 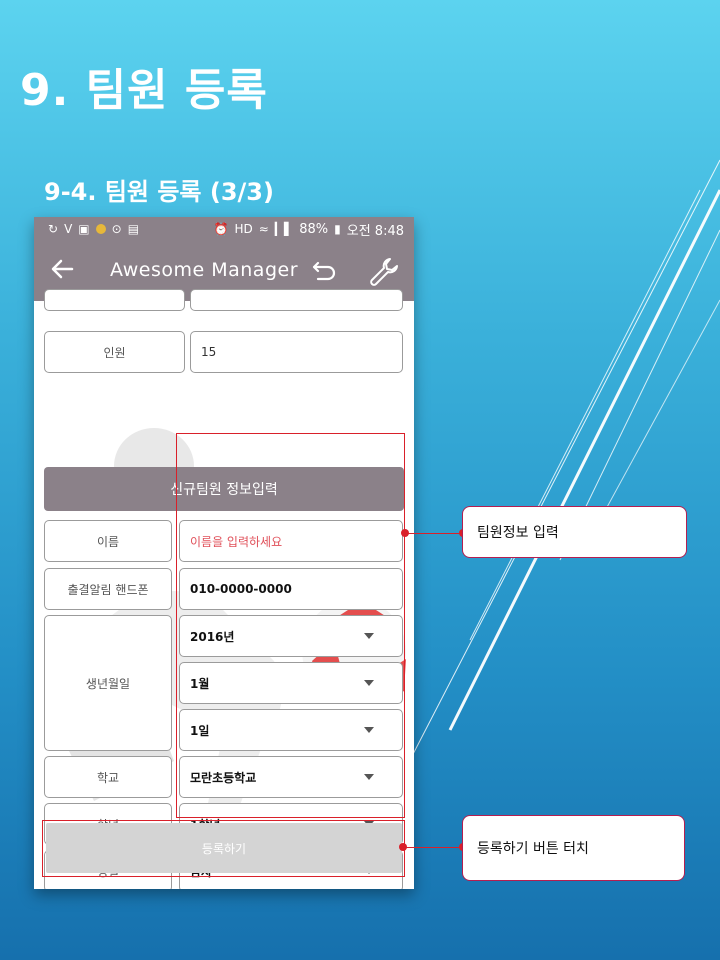 I want to click on battery-icon: ▮, so click(x=337, y=229).